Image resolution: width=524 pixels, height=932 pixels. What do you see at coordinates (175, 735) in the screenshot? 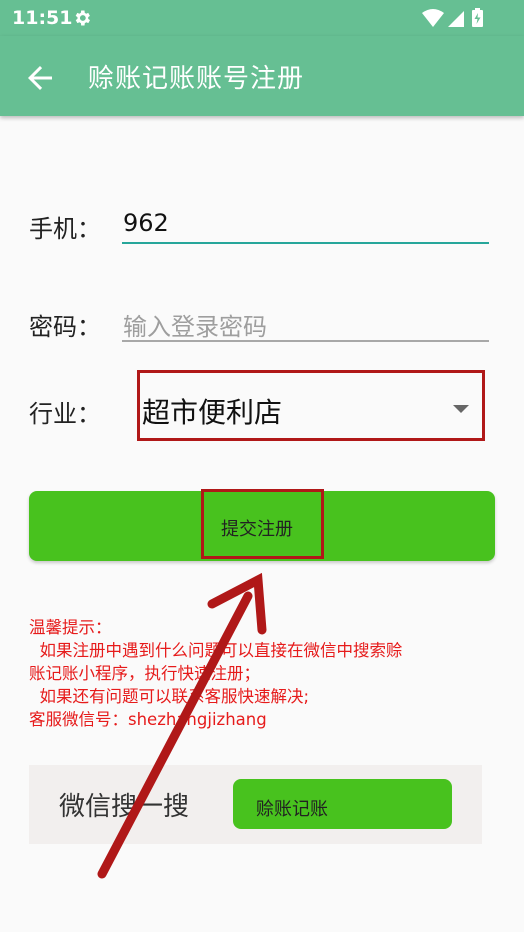
I see `annotation-arrow-shaft` at bounding box center [175, 735].